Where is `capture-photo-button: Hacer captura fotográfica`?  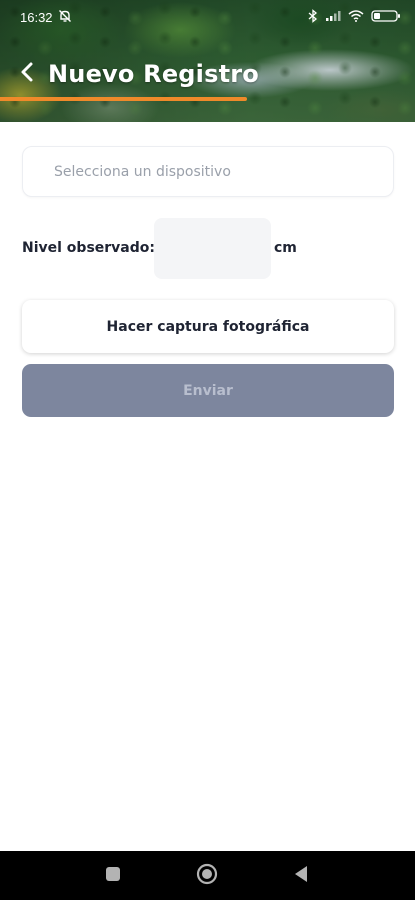 capture-photo-button: Hacer captura fotográfica is located at coordinates (208, 326).